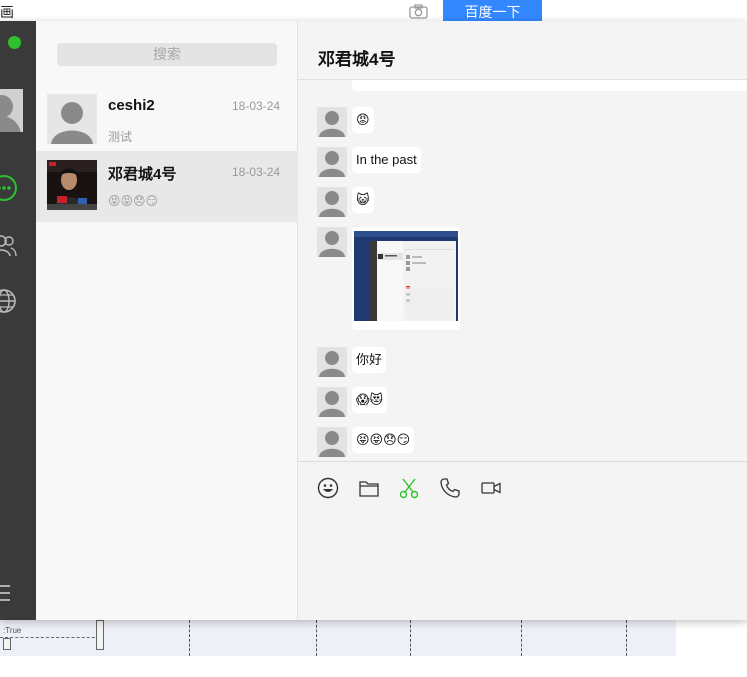 This screenshot has width=747, height=677. What do you see at coordinates (369, 488) in the screenshot?
I see `folder-icon` at bounding box center [369, 488].